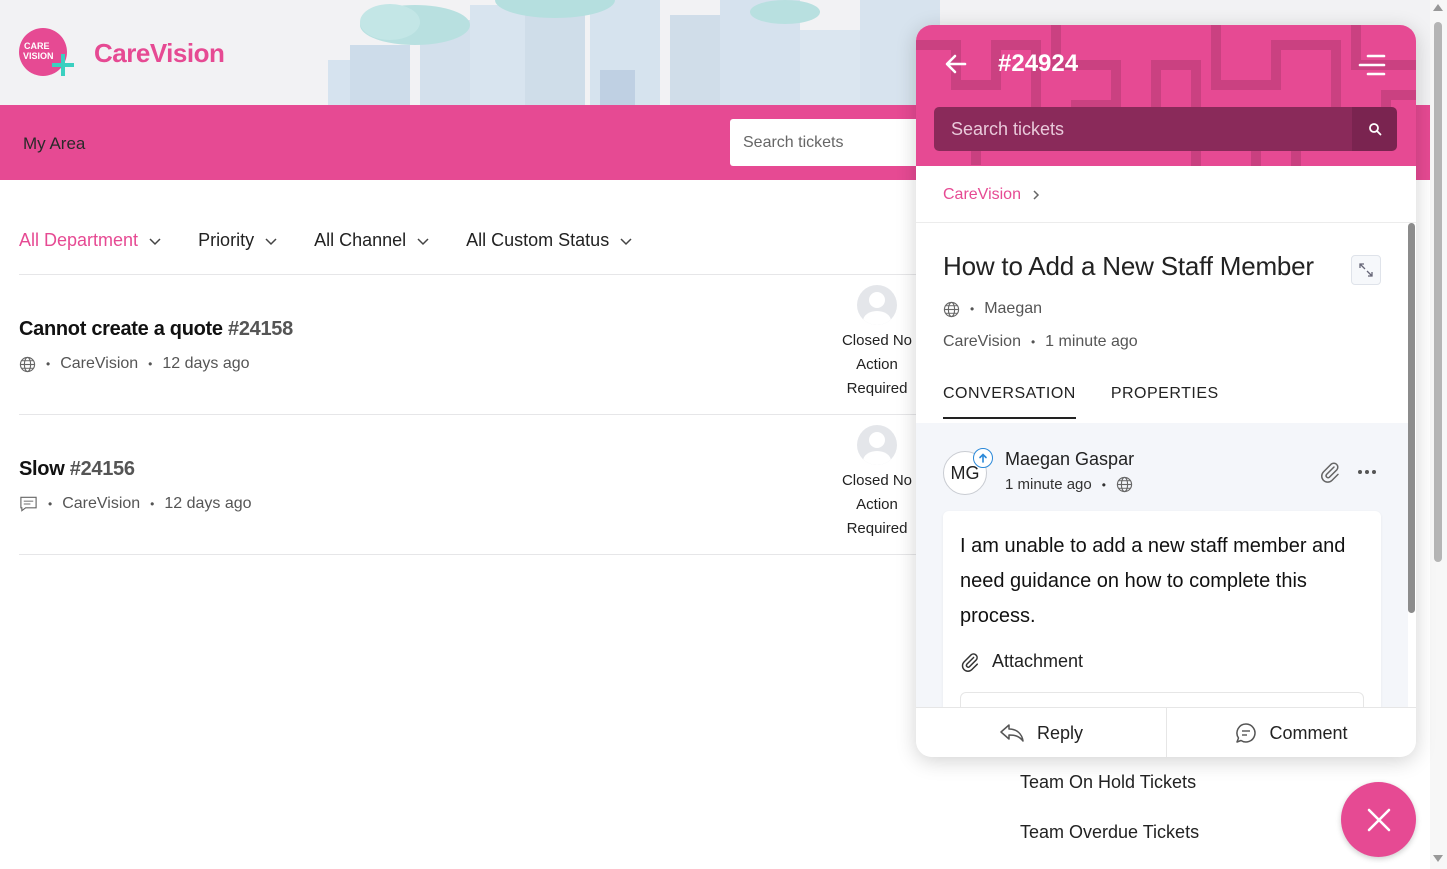 This screenshot has height=869, width=1447. What do you see at coordinates (634, 52) in the screenshot?
I see `city-skyline-illustration` at bounding box center [634, 52].